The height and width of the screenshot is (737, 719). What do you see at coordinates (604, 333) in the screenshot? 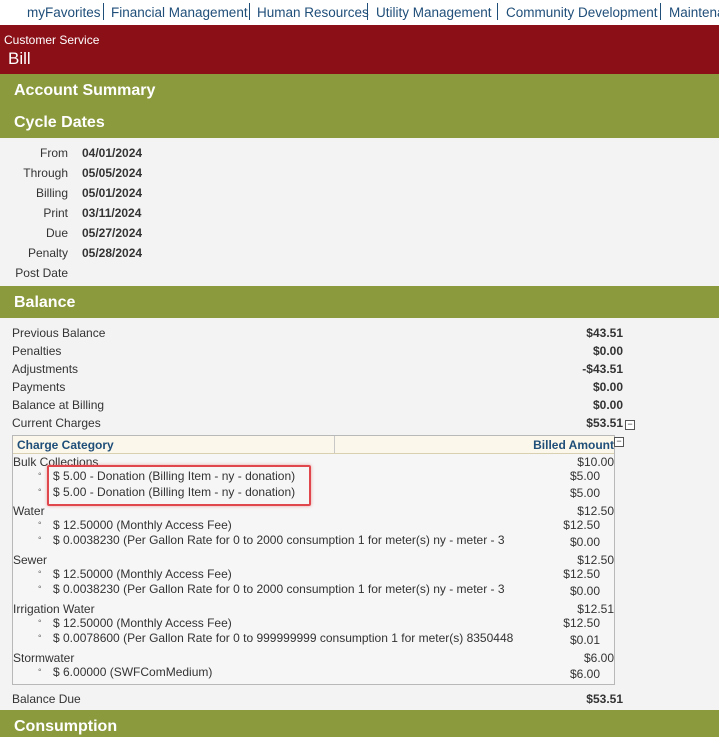
I see `previous-balance-value: $43.51` at bounding box center [604, 333].